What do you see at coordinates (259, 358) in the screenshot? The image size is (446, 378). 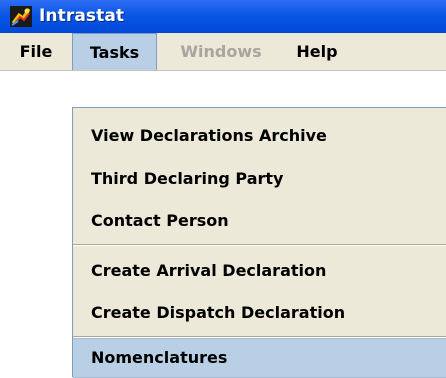 I see `menu-item-nomenclatures: Nomenclatures` at bounding box center [259, 358].